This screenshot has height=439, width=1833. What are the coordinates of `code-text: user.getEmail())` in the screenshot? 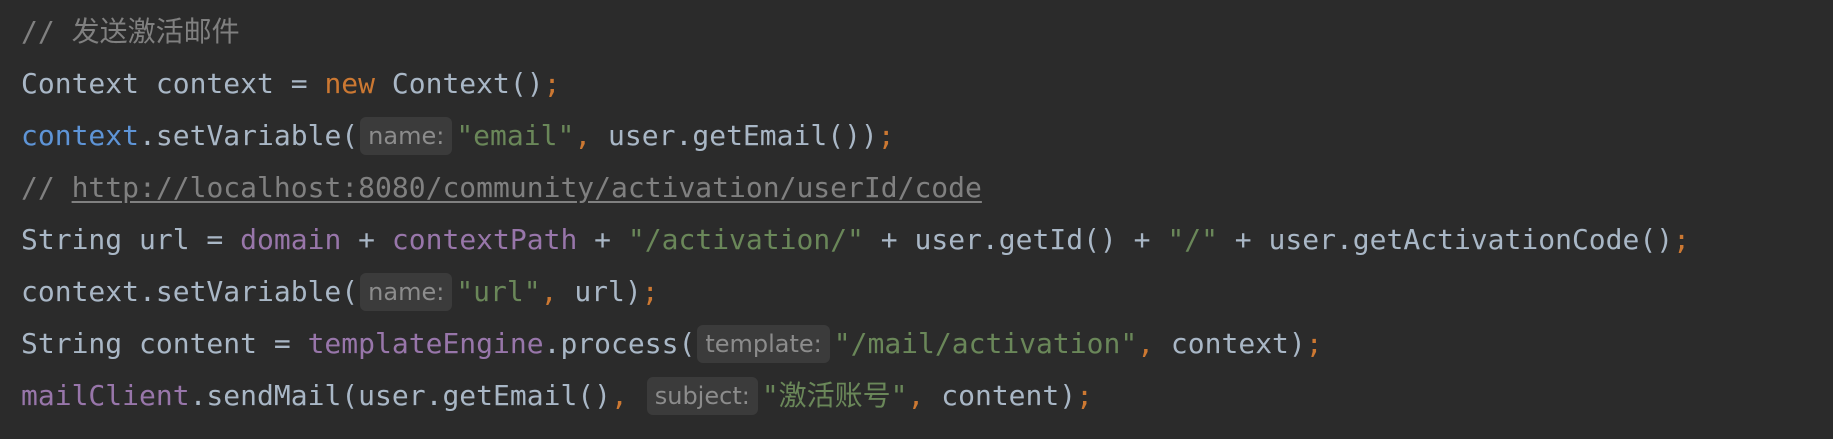 It's located at (734, 135).